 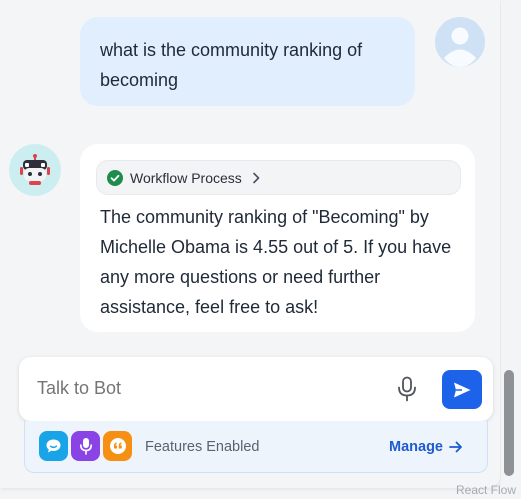 I want to click on quote-feature-badge, so click(x=117, y=446).